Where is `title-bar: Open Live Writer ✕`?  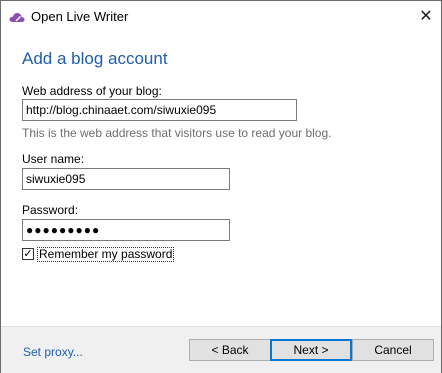 title-bar: Open Live Writer ✕ is located at coordinates (221, 16).